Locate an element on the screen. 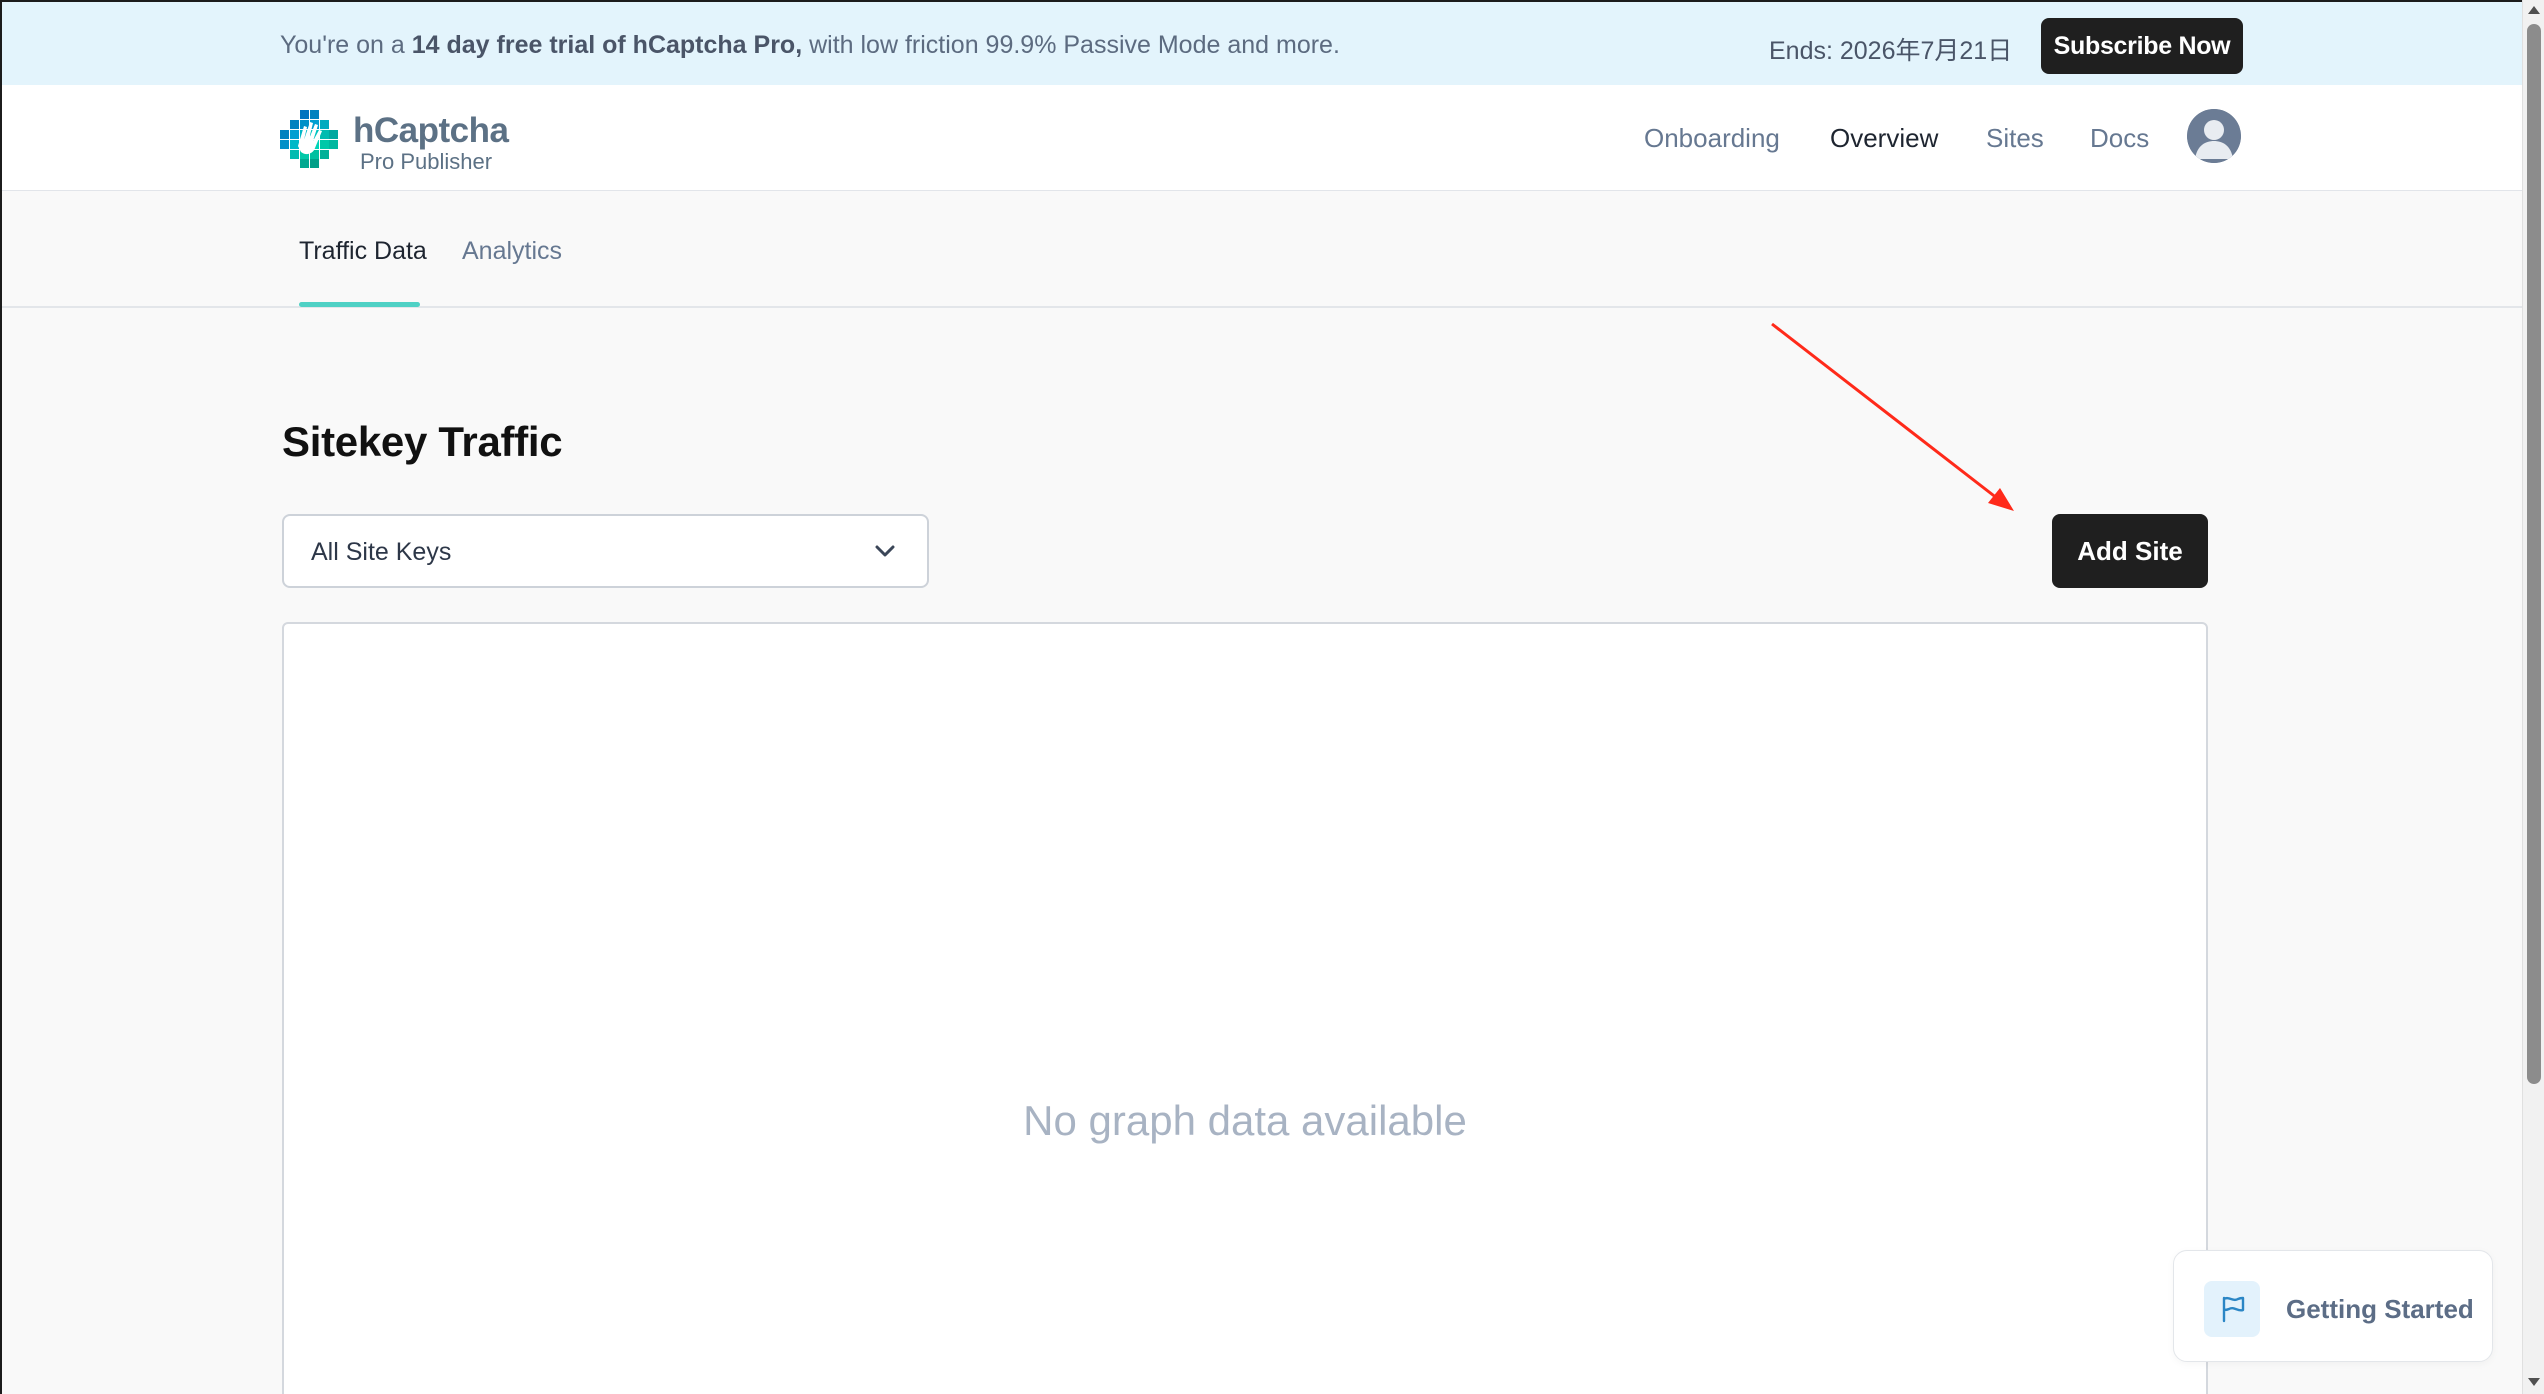  scroll-down-arrow-icon is located at coordinates (2534, 1382).